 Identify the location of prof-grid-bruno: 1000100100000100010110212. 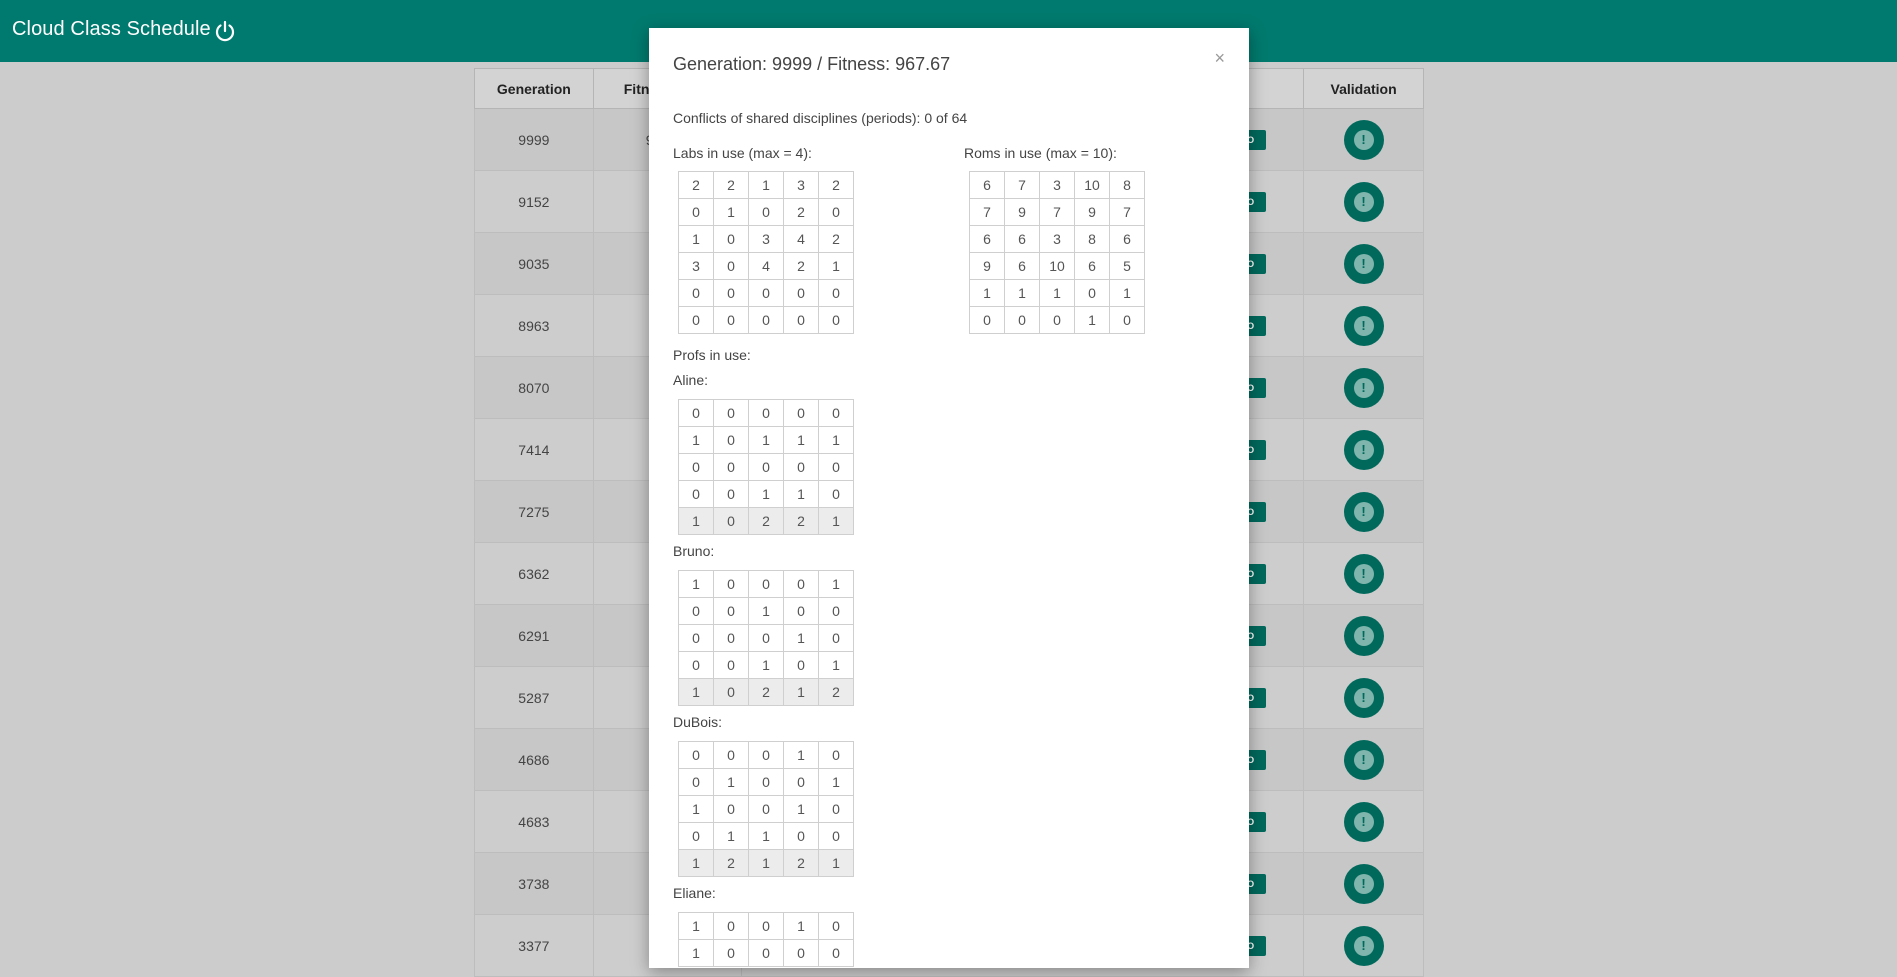
(766, 638).